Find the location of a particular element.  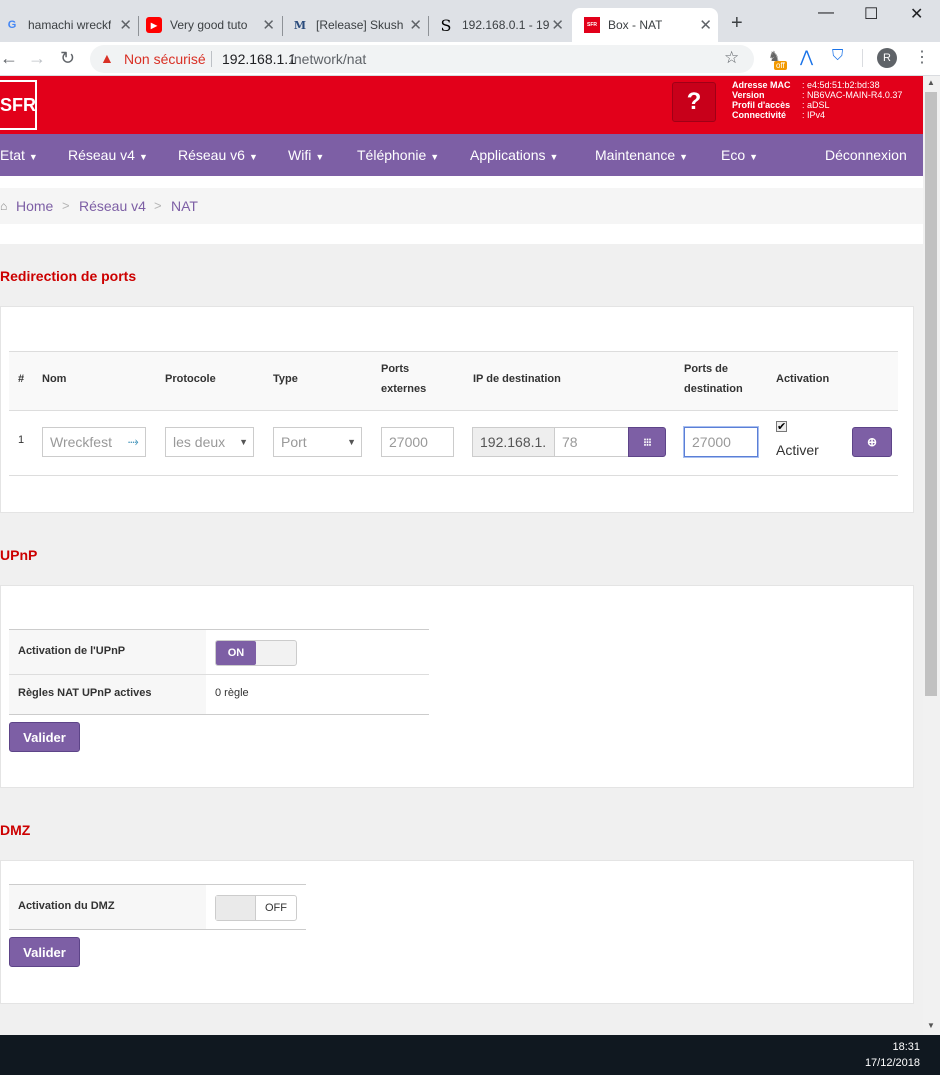

extension-badge: off is located at coordinates (780, 65).